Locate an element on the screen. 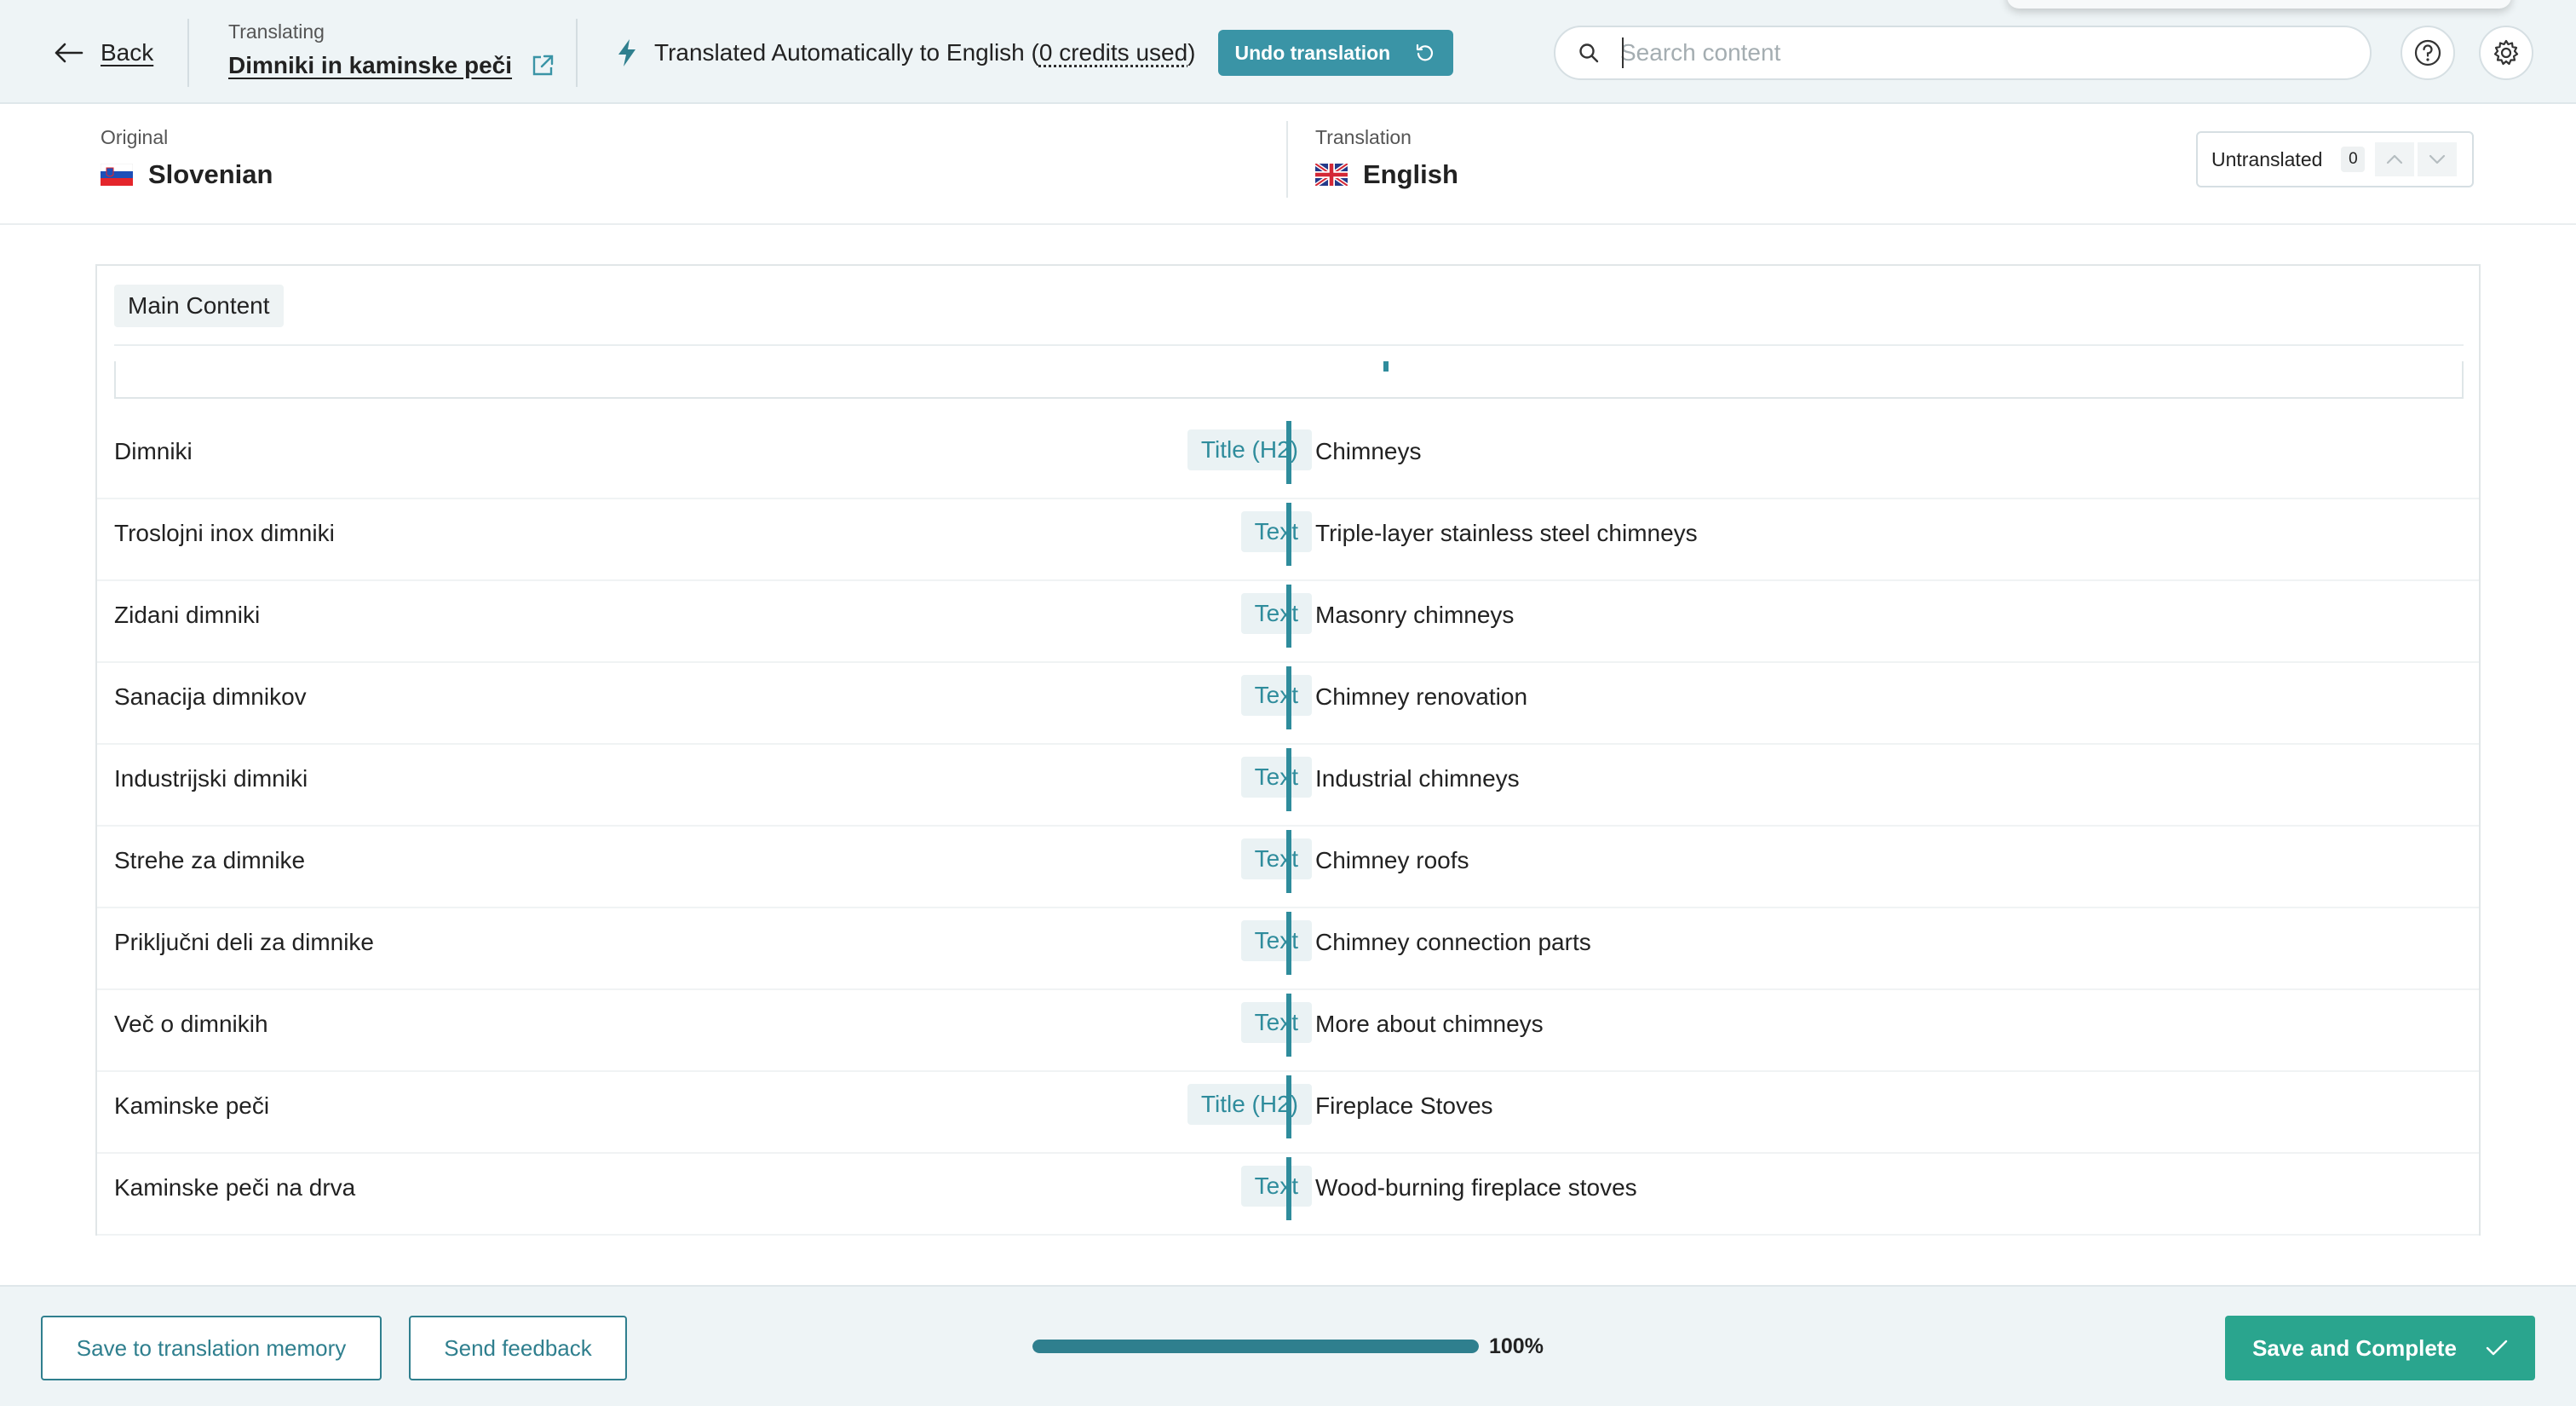  popover-edge is located at coordinates (2259, 4).